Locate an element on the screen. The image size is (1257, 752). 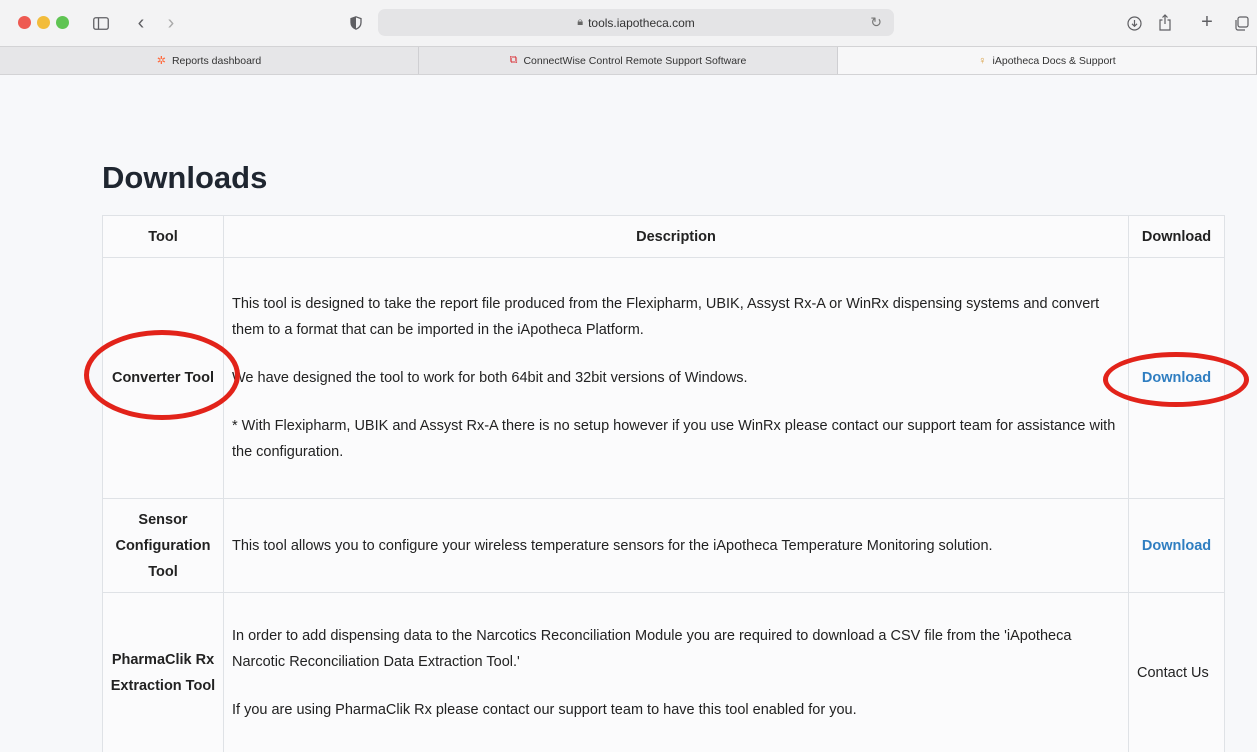
downloads-icon is located at coordinates (1134, 23).